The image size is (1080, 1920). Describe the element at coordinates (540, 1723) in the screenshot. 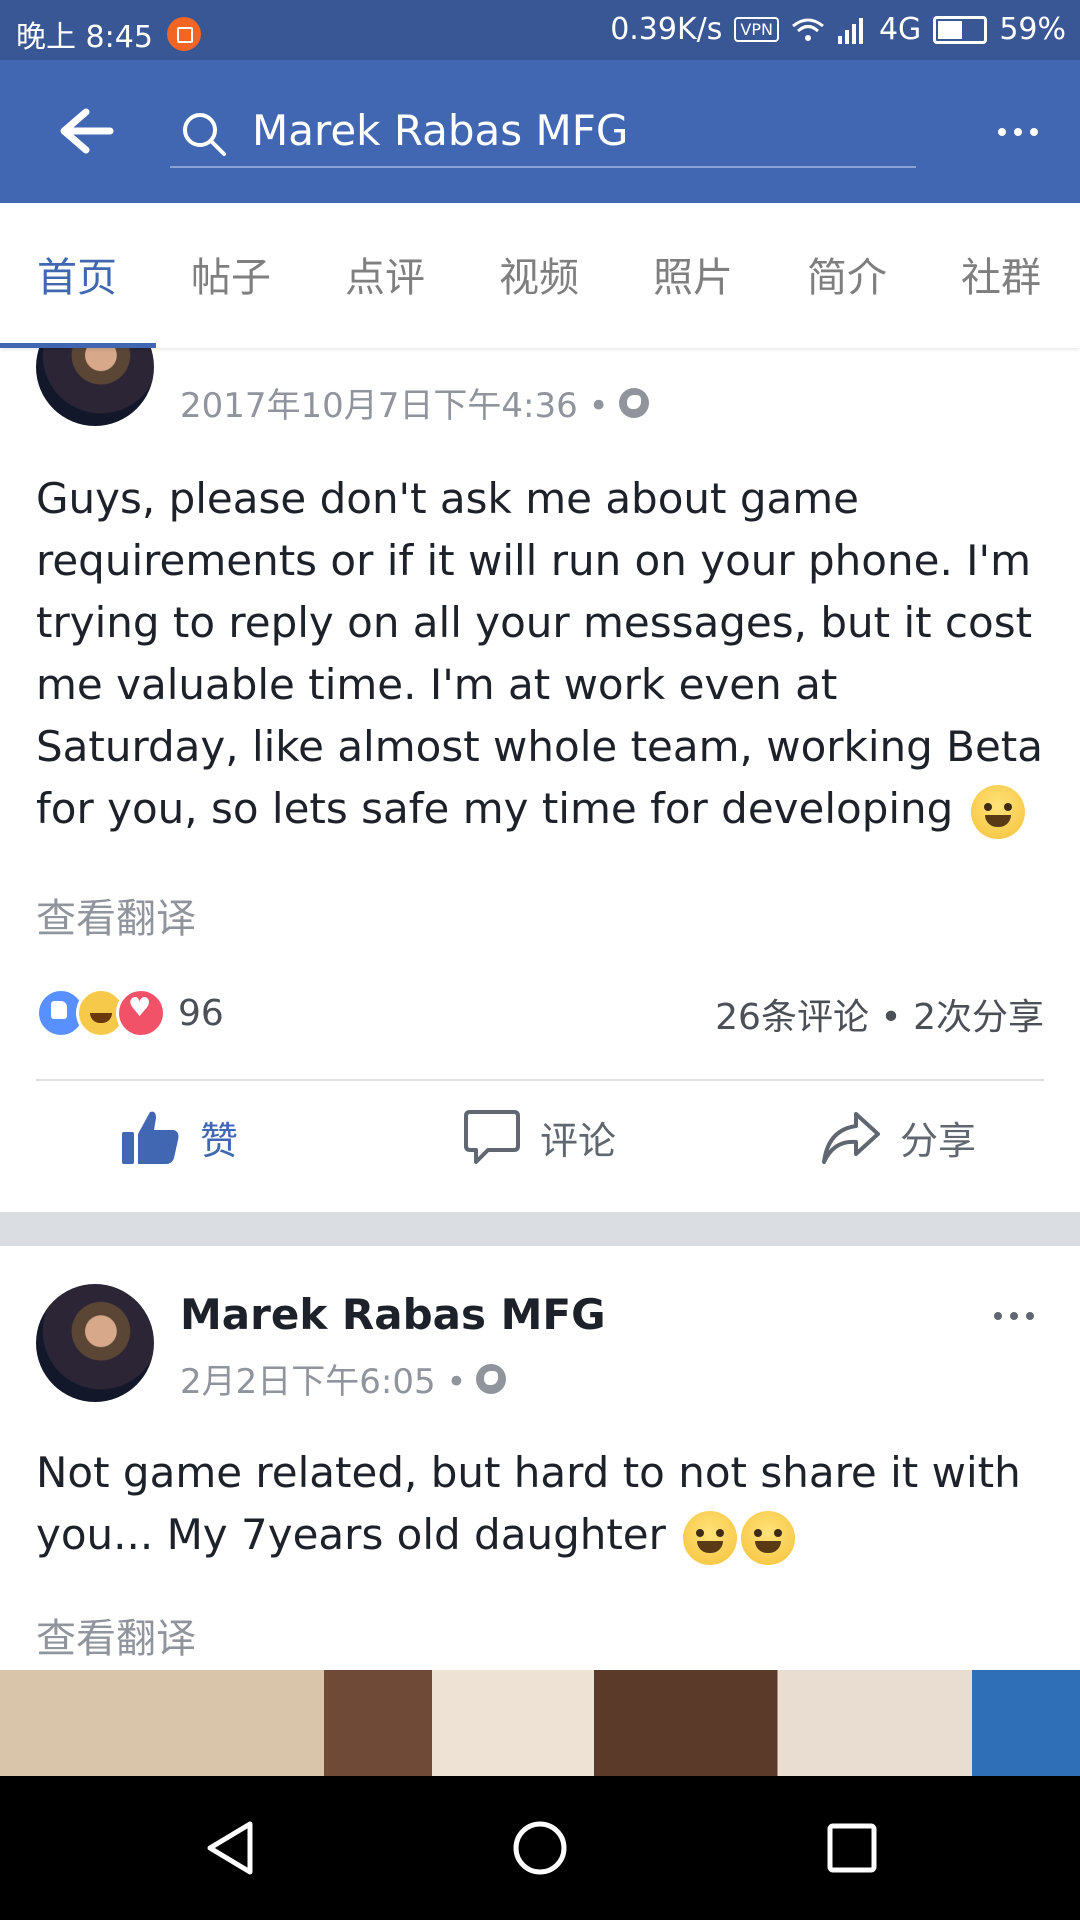

I see `post-photo` at that location.